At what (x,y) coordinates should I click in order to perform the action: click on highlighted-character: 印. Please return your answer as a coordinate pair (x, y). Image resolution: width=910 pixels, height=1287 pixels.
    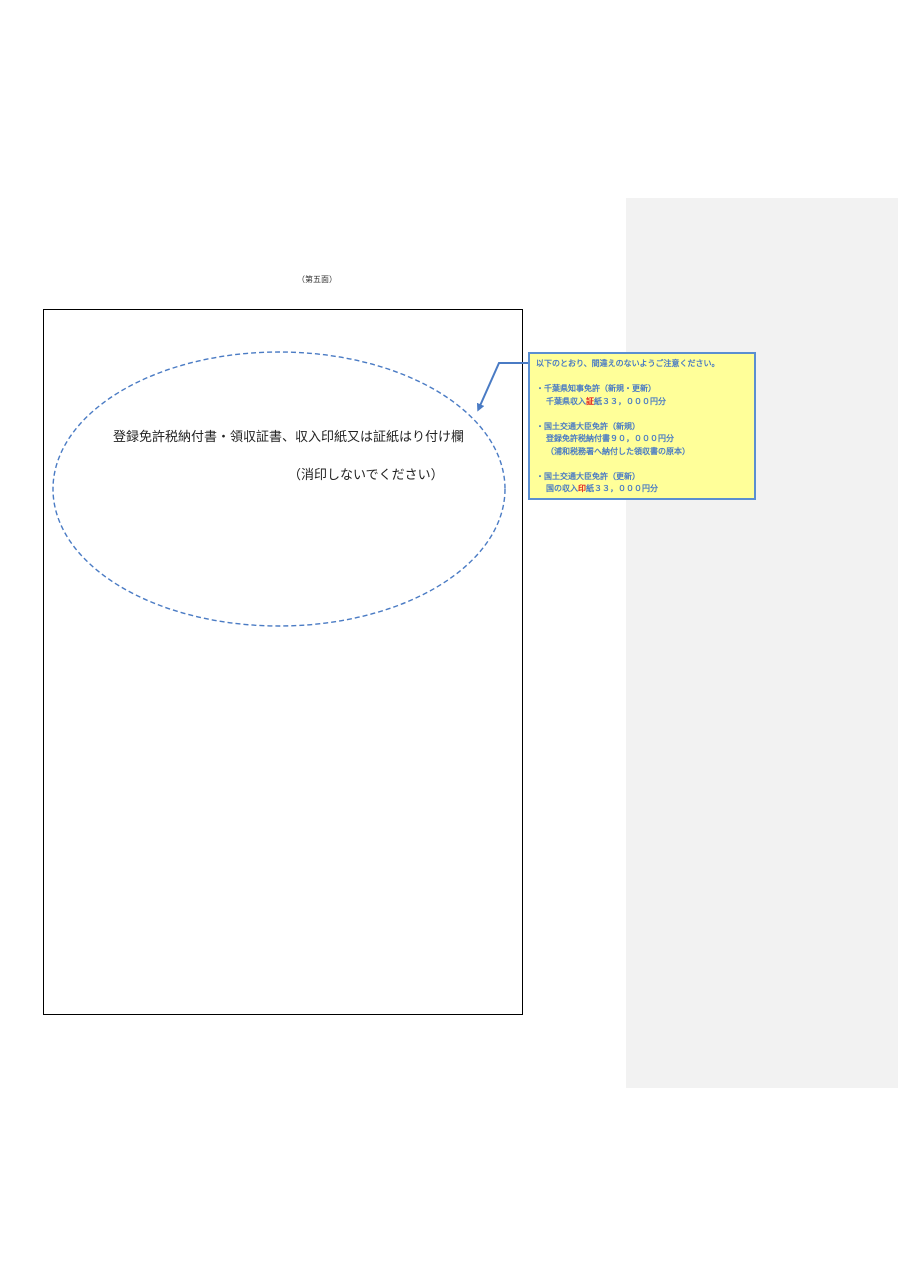
    Looking at the image, I should click on (582, 488).